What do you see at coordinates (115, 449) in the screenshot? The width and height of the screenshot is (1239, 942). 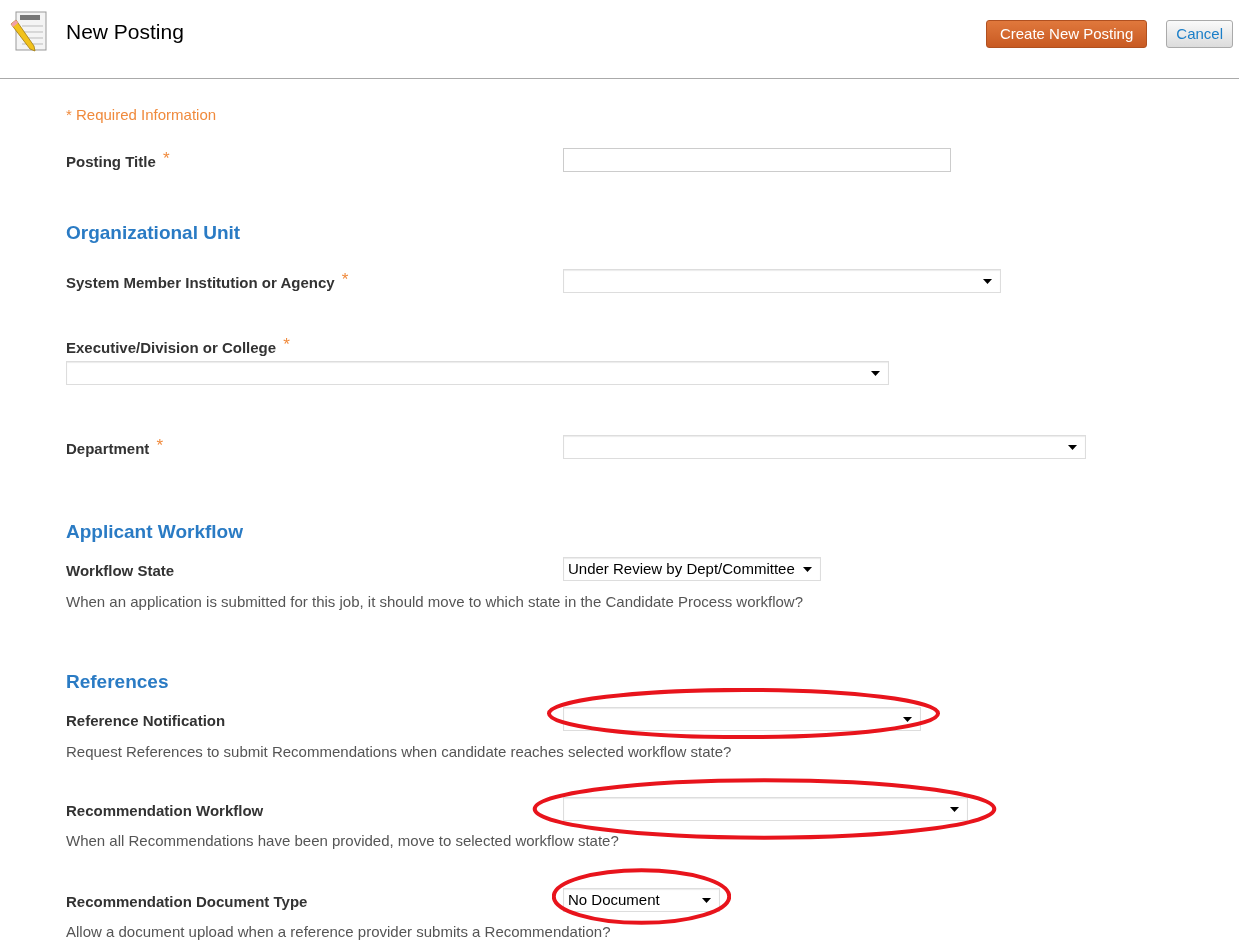 I see `field-label: Department *` at bounding box center [115, 449].